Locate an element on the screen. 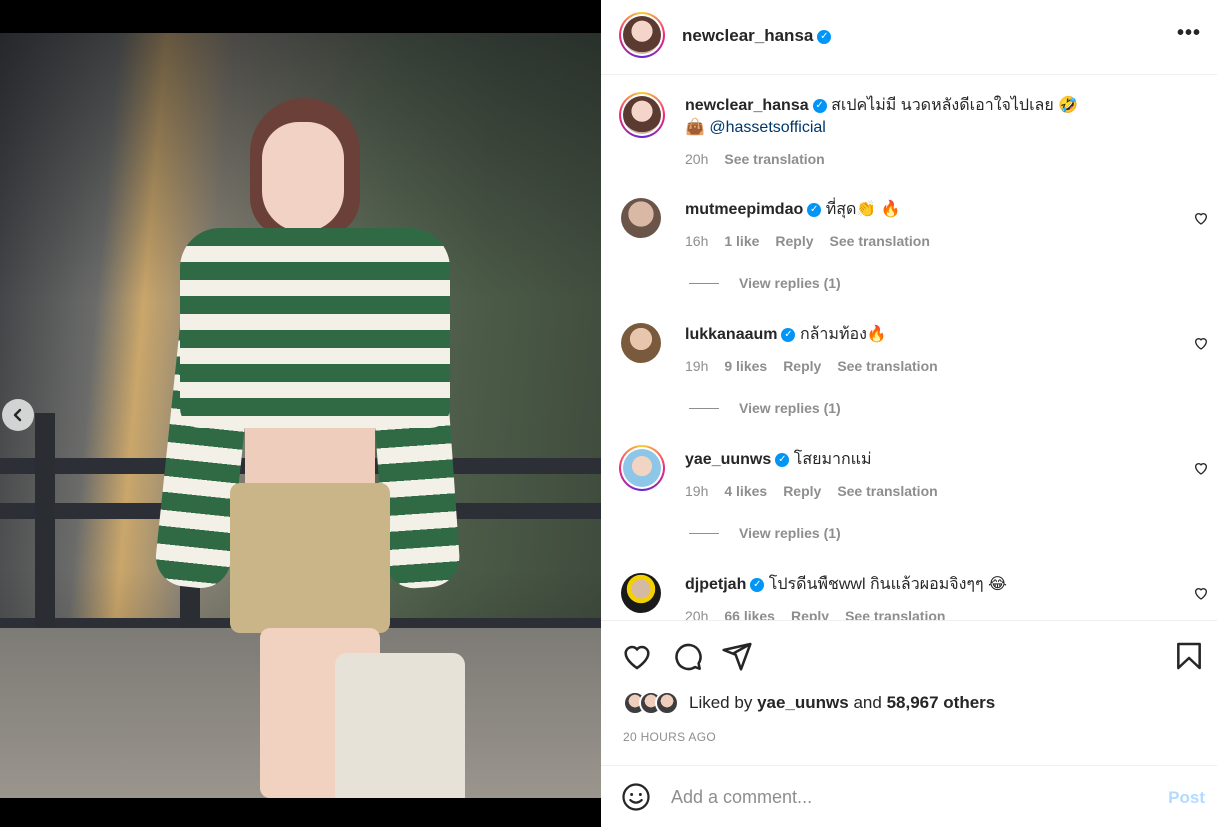 The image size is (1217, 827). liked-by: Liked by yae_uunws and 58,967 others is located at coordinates (809, 703).